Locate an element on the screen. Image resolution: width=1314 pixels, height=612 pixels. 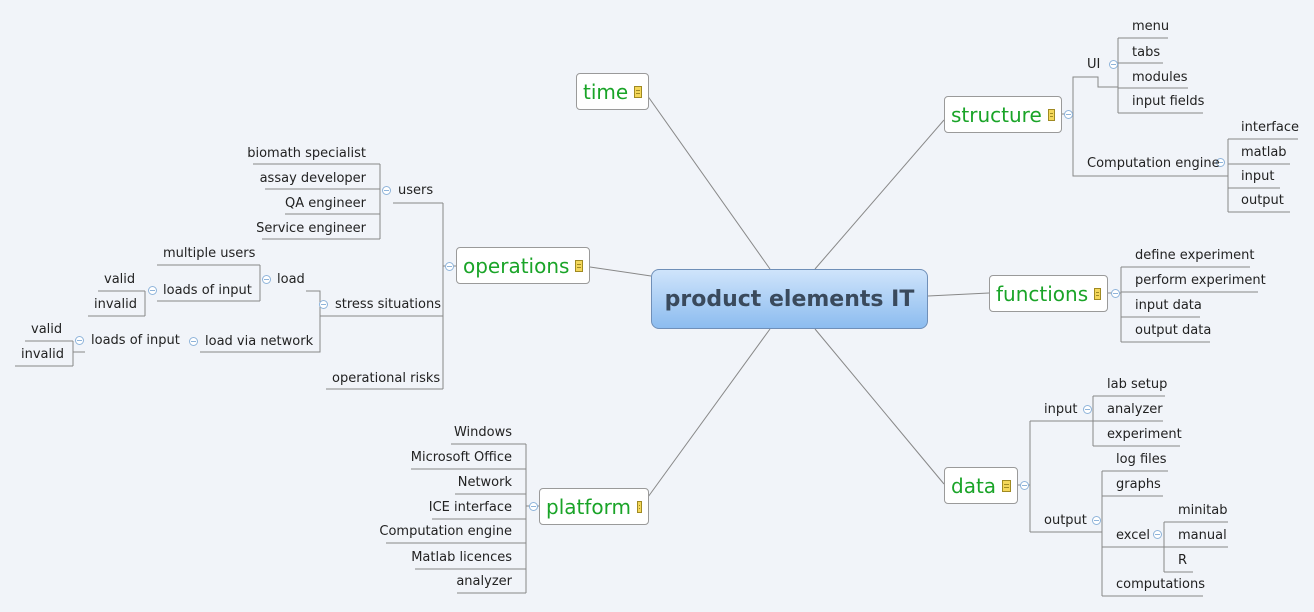
subtopic-network-valid: valid is located at coordinates (46, 330).